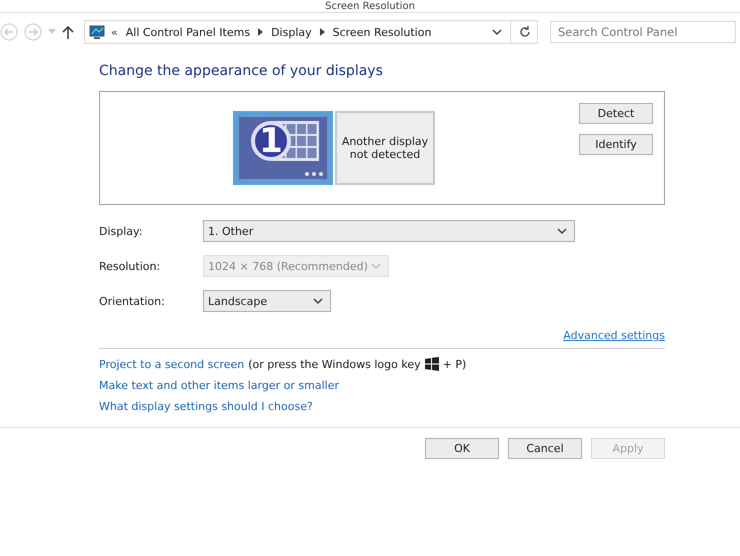 This screenshot has height=556, width=740. I want to click on window-title: Screen Resolution, so click(370, 6).